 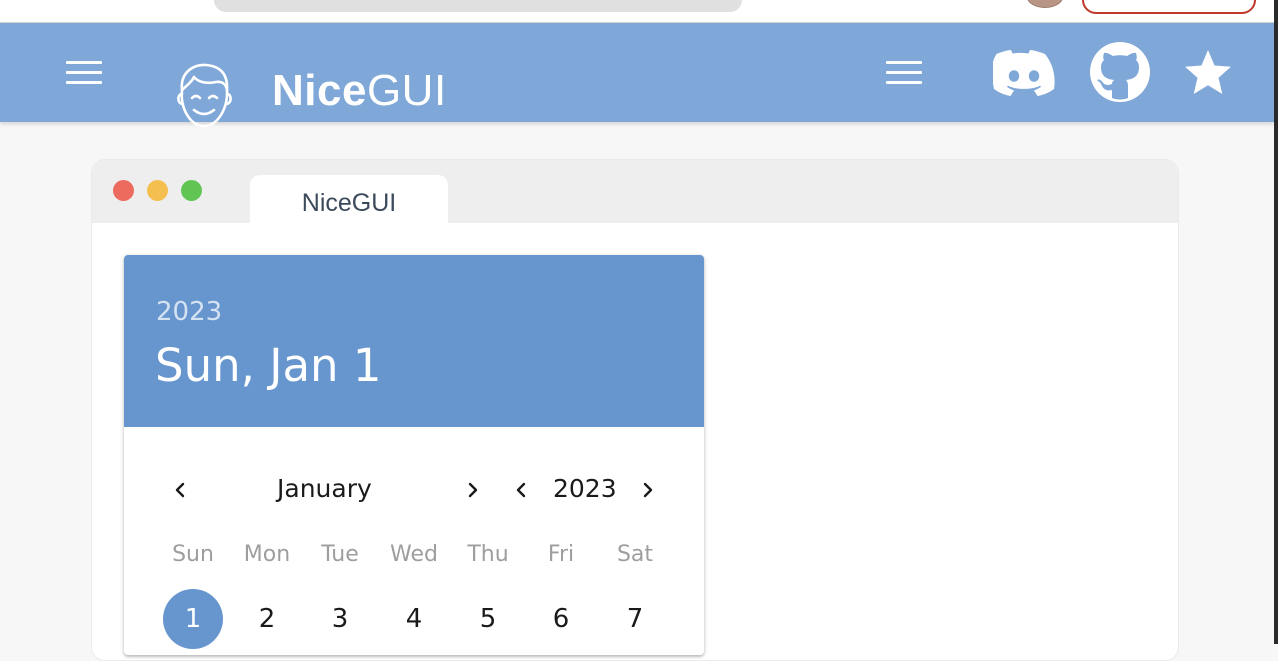 What do you see at coordinates (414, 490) in the screenshot?
I see `month-year-navigation: January 2023` at bounding box center [414, 490].